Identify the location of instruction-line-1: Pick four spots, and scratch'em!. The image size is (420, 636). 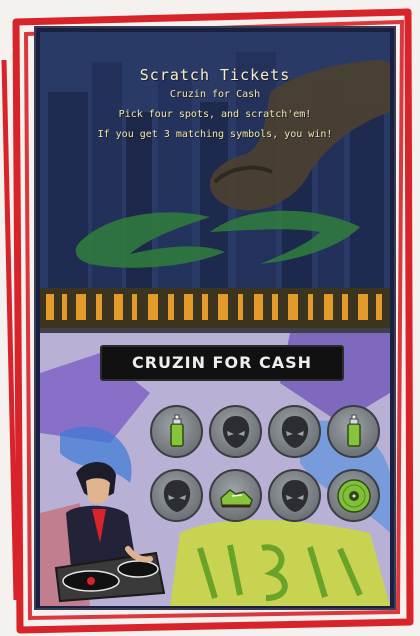
(215, 114).